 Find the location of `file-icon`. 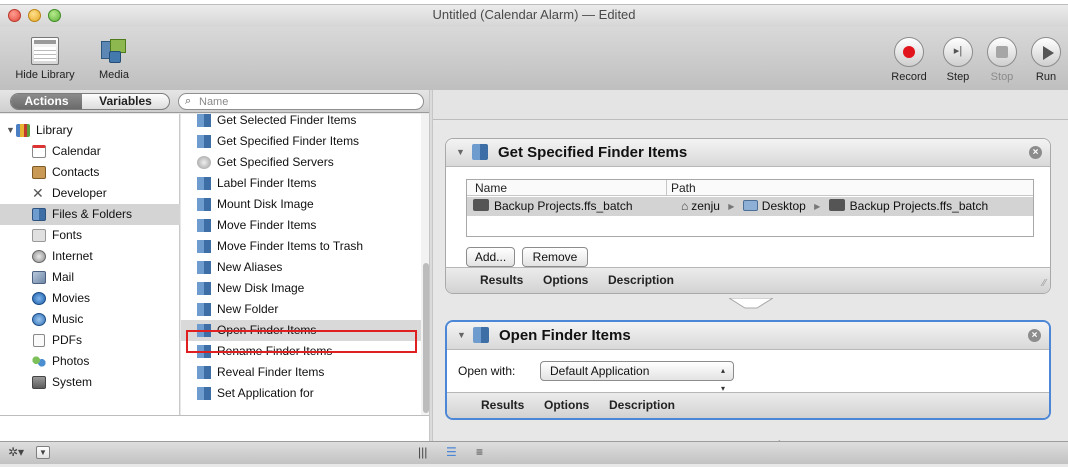

file-icon is located at coordinates (836, 205).